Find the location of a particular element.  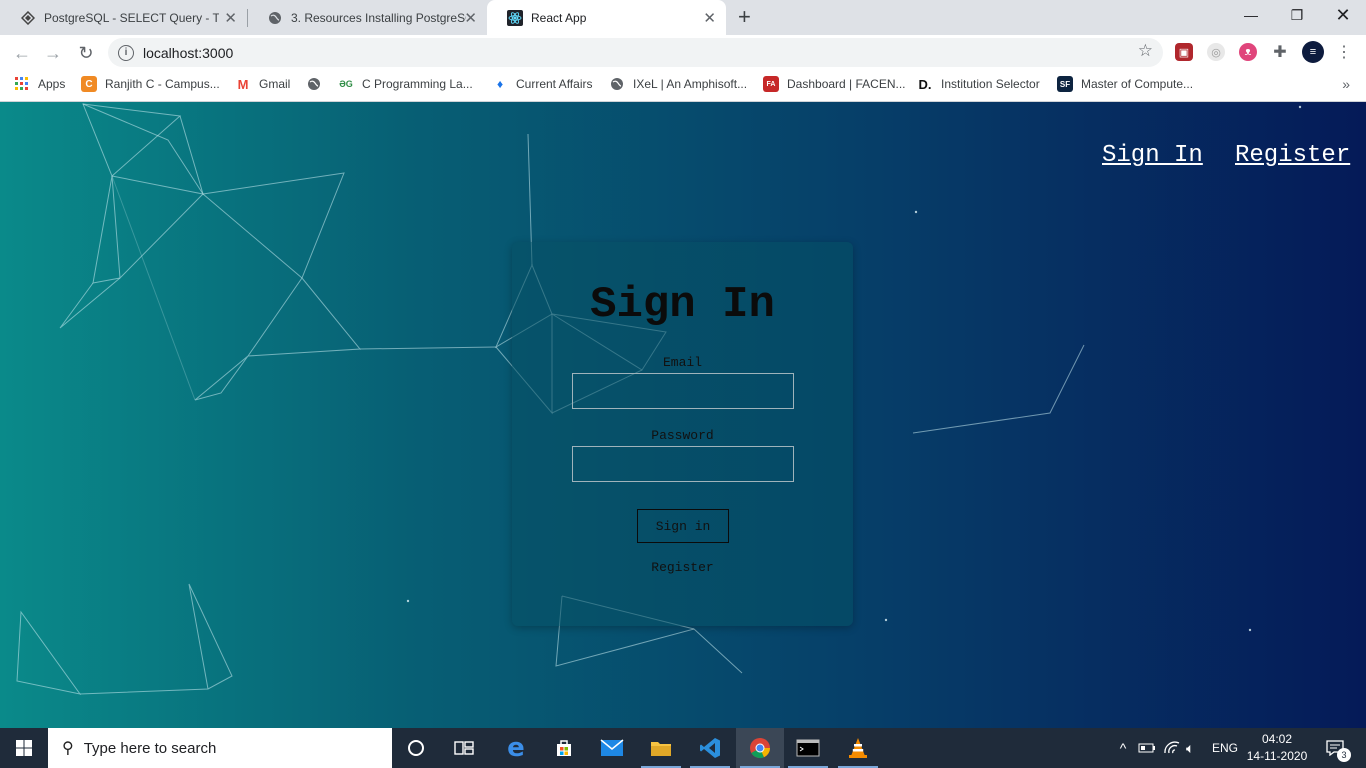

vlc-taskbar-button is located at coordinates (858, 748).